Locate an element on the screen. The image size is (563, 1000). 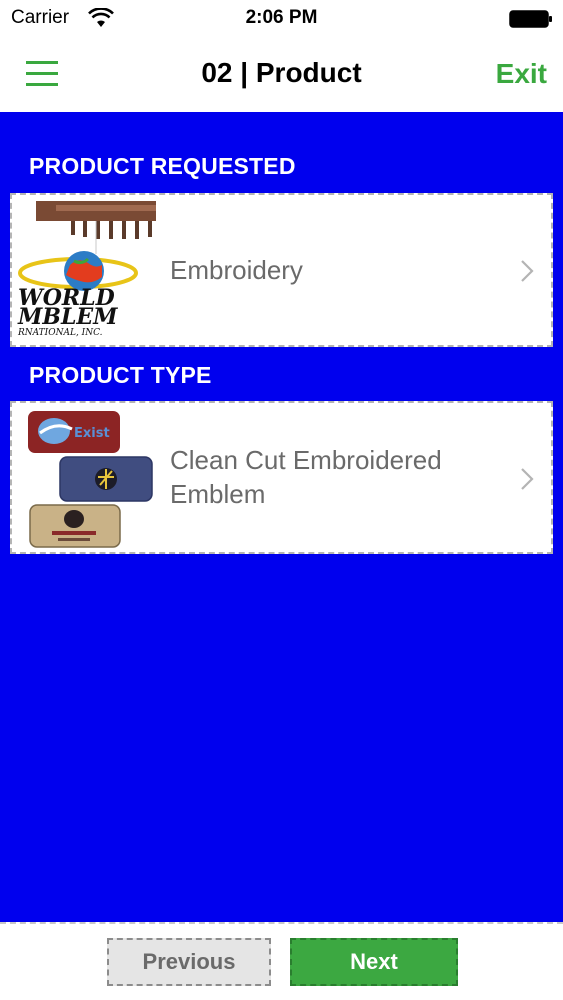
bottom-toolbar: Previous Next is located at coordinates (281, 961).